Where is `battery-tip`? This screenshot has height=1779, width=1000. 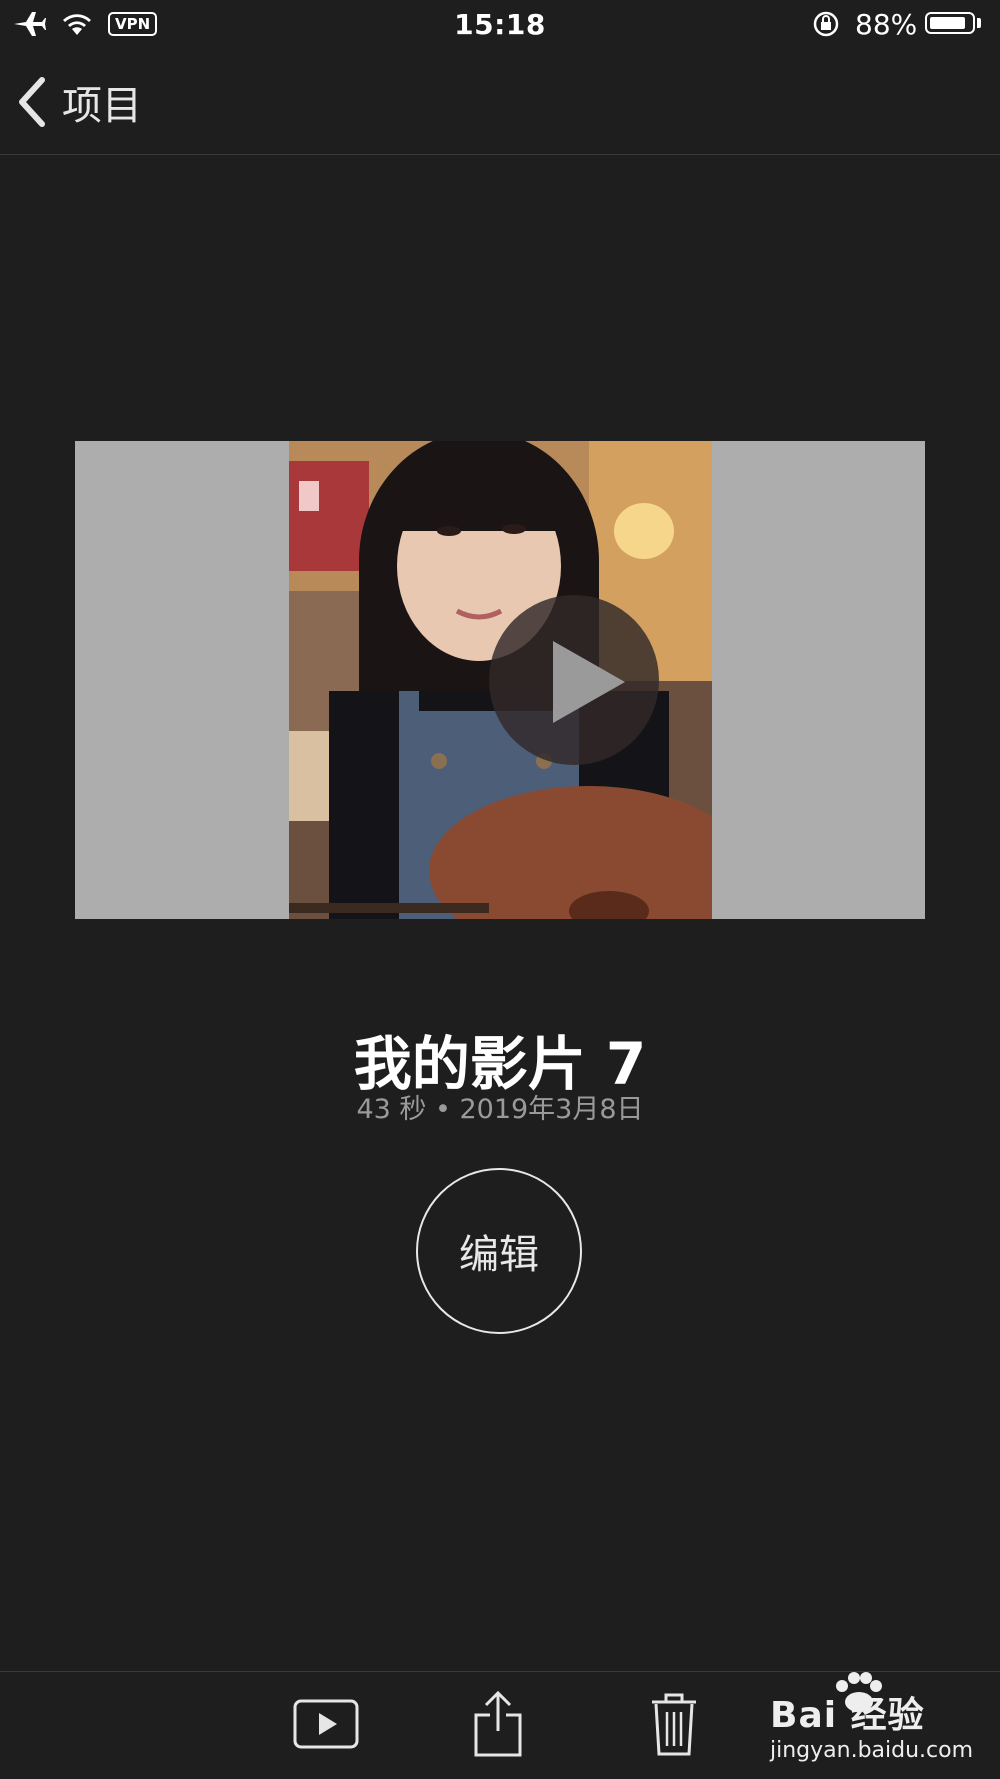 battery-tip is located at coordinates (979, 23).